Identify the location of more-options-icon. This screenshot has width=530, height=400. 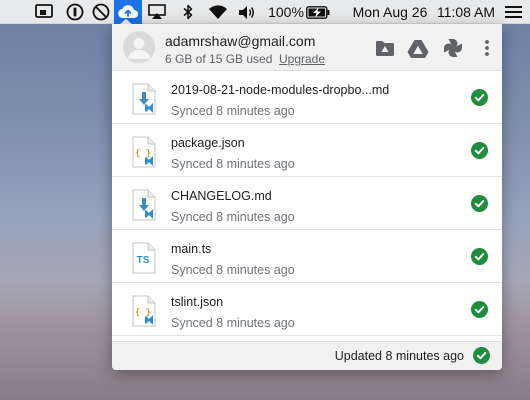
(487, 48).